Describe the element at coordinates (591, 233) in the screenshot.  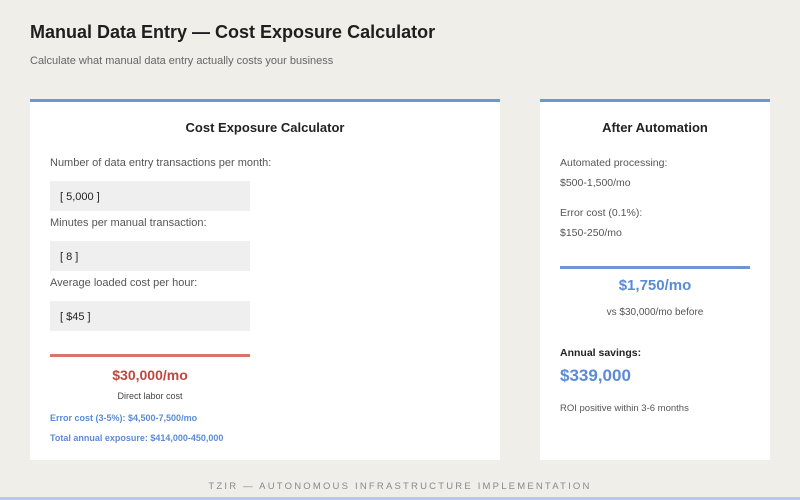
I see `automation-error-value: $150-250/mo` at that location.